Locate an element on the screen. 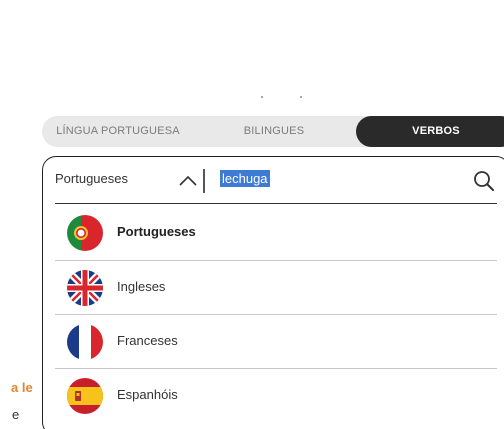 The height and width of the screenshot is (429, 504). search-icon is located at coordinates (484, 181).